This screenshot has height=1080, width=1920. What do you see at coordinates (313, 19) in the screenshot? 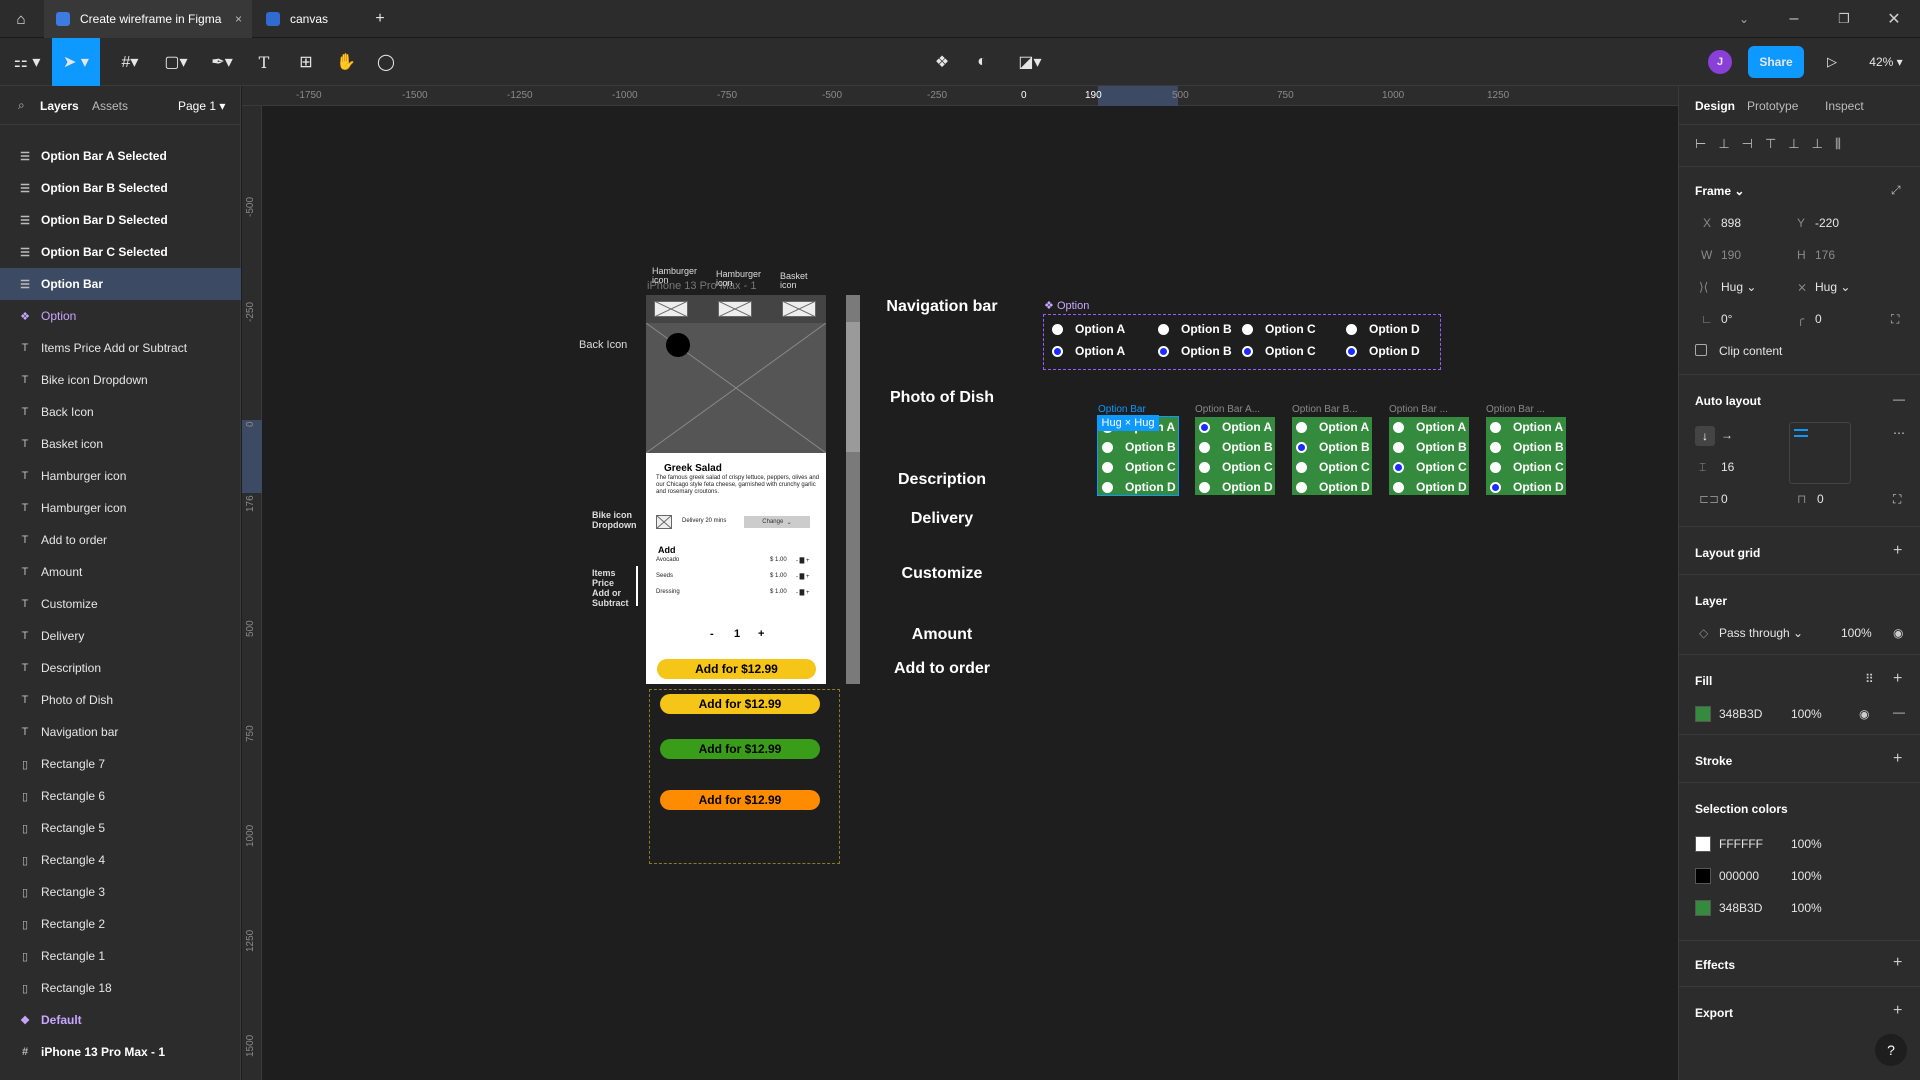
I see `tab-canvas: canvas` at bounding box center [313, 19].